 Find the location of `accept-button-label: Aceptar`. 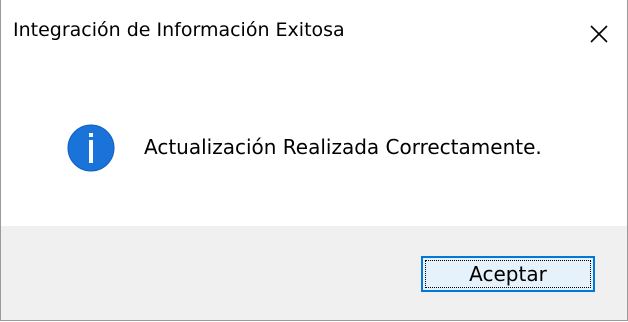

accept-button-label: Aceptar is located at coordinates (508, 274).